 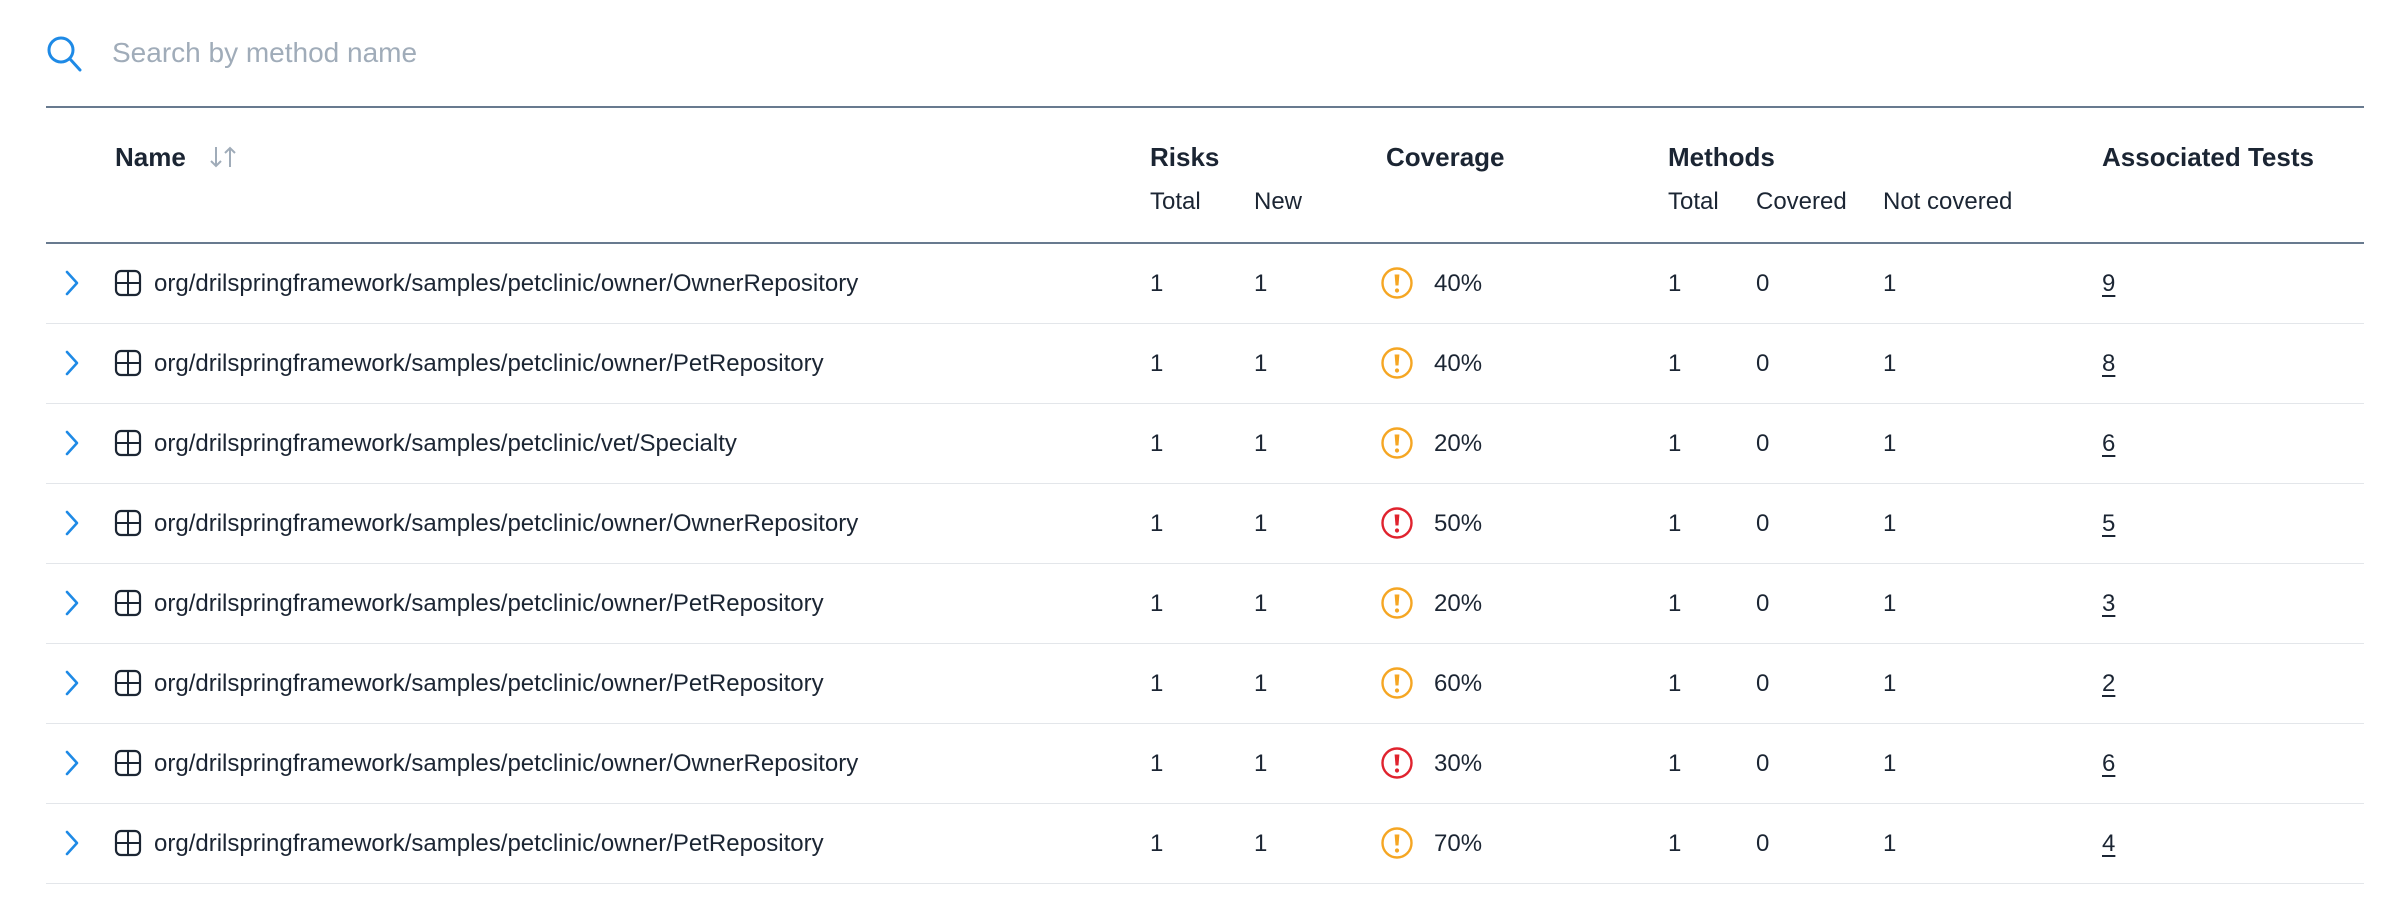 I want to click on column-header-coverage: Coverage, so click(x=1445, y=157).